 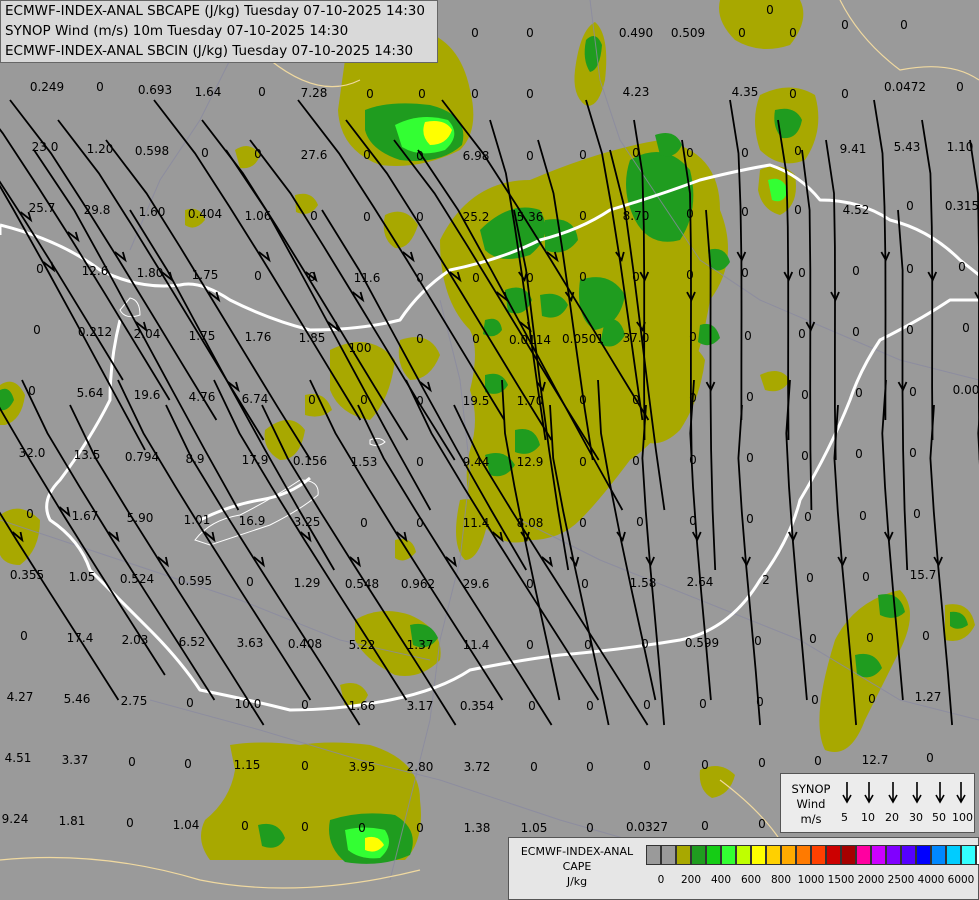 I want to click on station-value: 6.52, so click(x=192, y=642).